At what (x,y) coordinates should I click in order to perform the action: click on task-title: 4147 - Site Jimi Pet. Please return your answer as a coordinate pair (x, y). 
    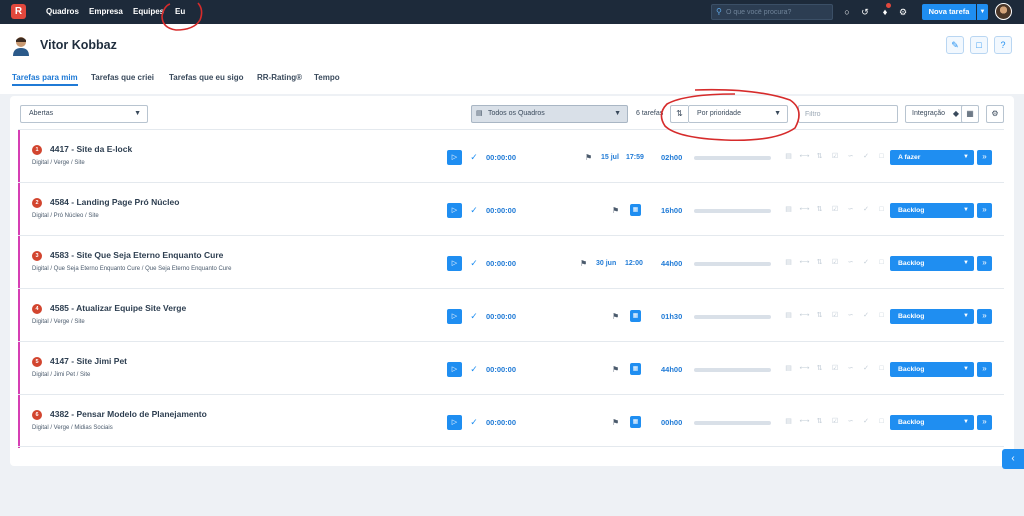
    Looking at the image, I should click on (88, 361).